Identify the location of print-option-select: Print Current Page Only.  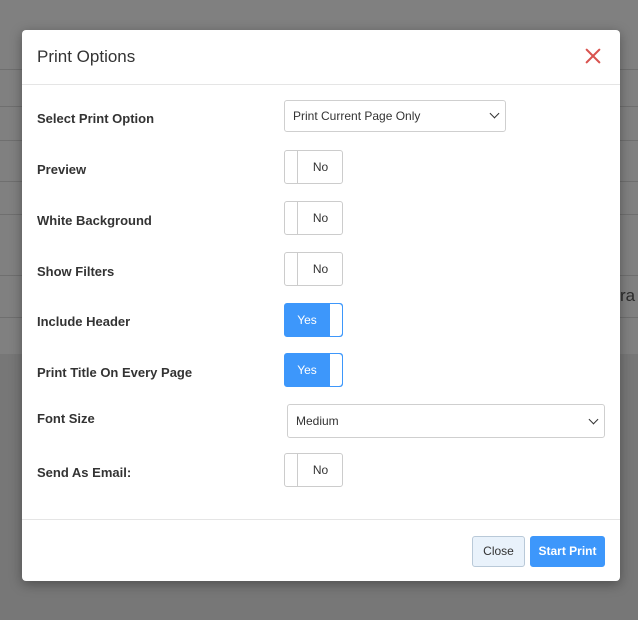
(395, 116).